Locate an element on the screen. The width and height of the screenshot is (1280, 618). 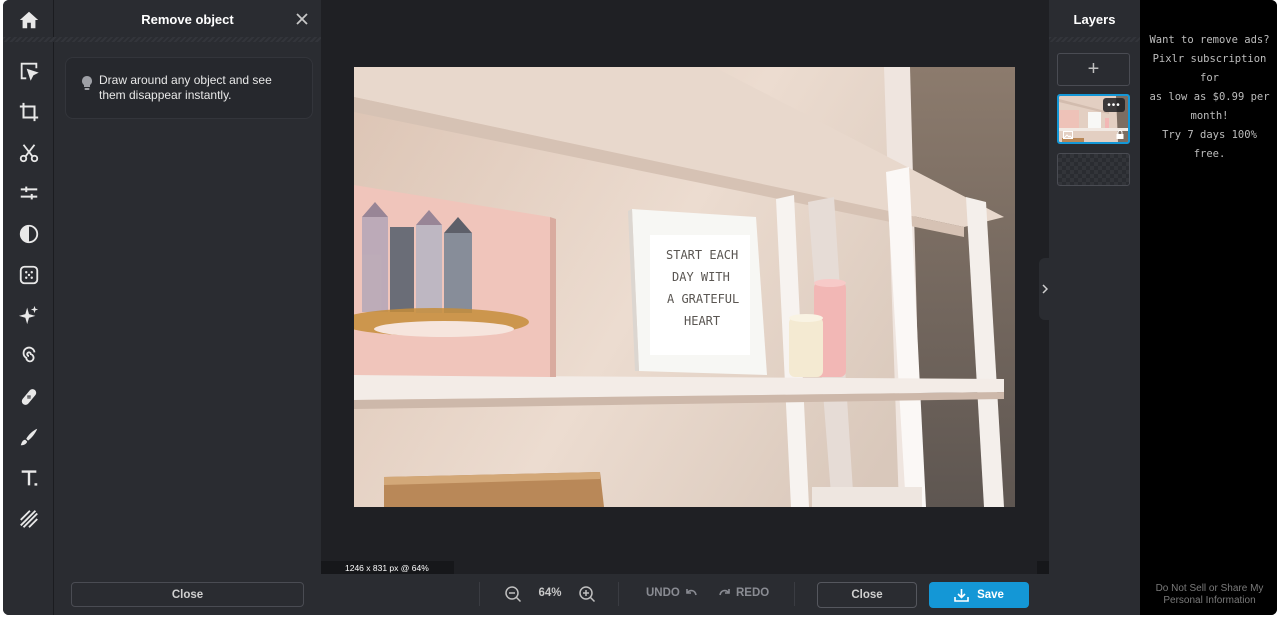
undo-label: UNDO is located at coordinates (663, 593).